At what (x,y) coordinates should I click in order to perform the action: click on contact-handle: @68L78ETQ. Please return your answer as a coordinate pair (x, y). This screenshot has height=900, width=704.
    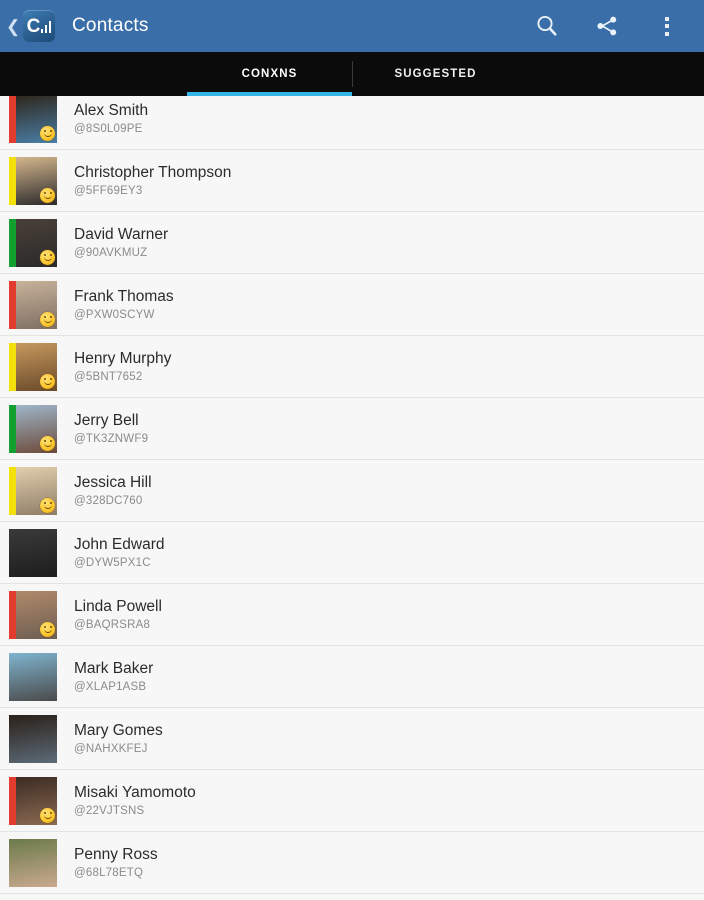
    Looking at the image, I should click on (109, 872).